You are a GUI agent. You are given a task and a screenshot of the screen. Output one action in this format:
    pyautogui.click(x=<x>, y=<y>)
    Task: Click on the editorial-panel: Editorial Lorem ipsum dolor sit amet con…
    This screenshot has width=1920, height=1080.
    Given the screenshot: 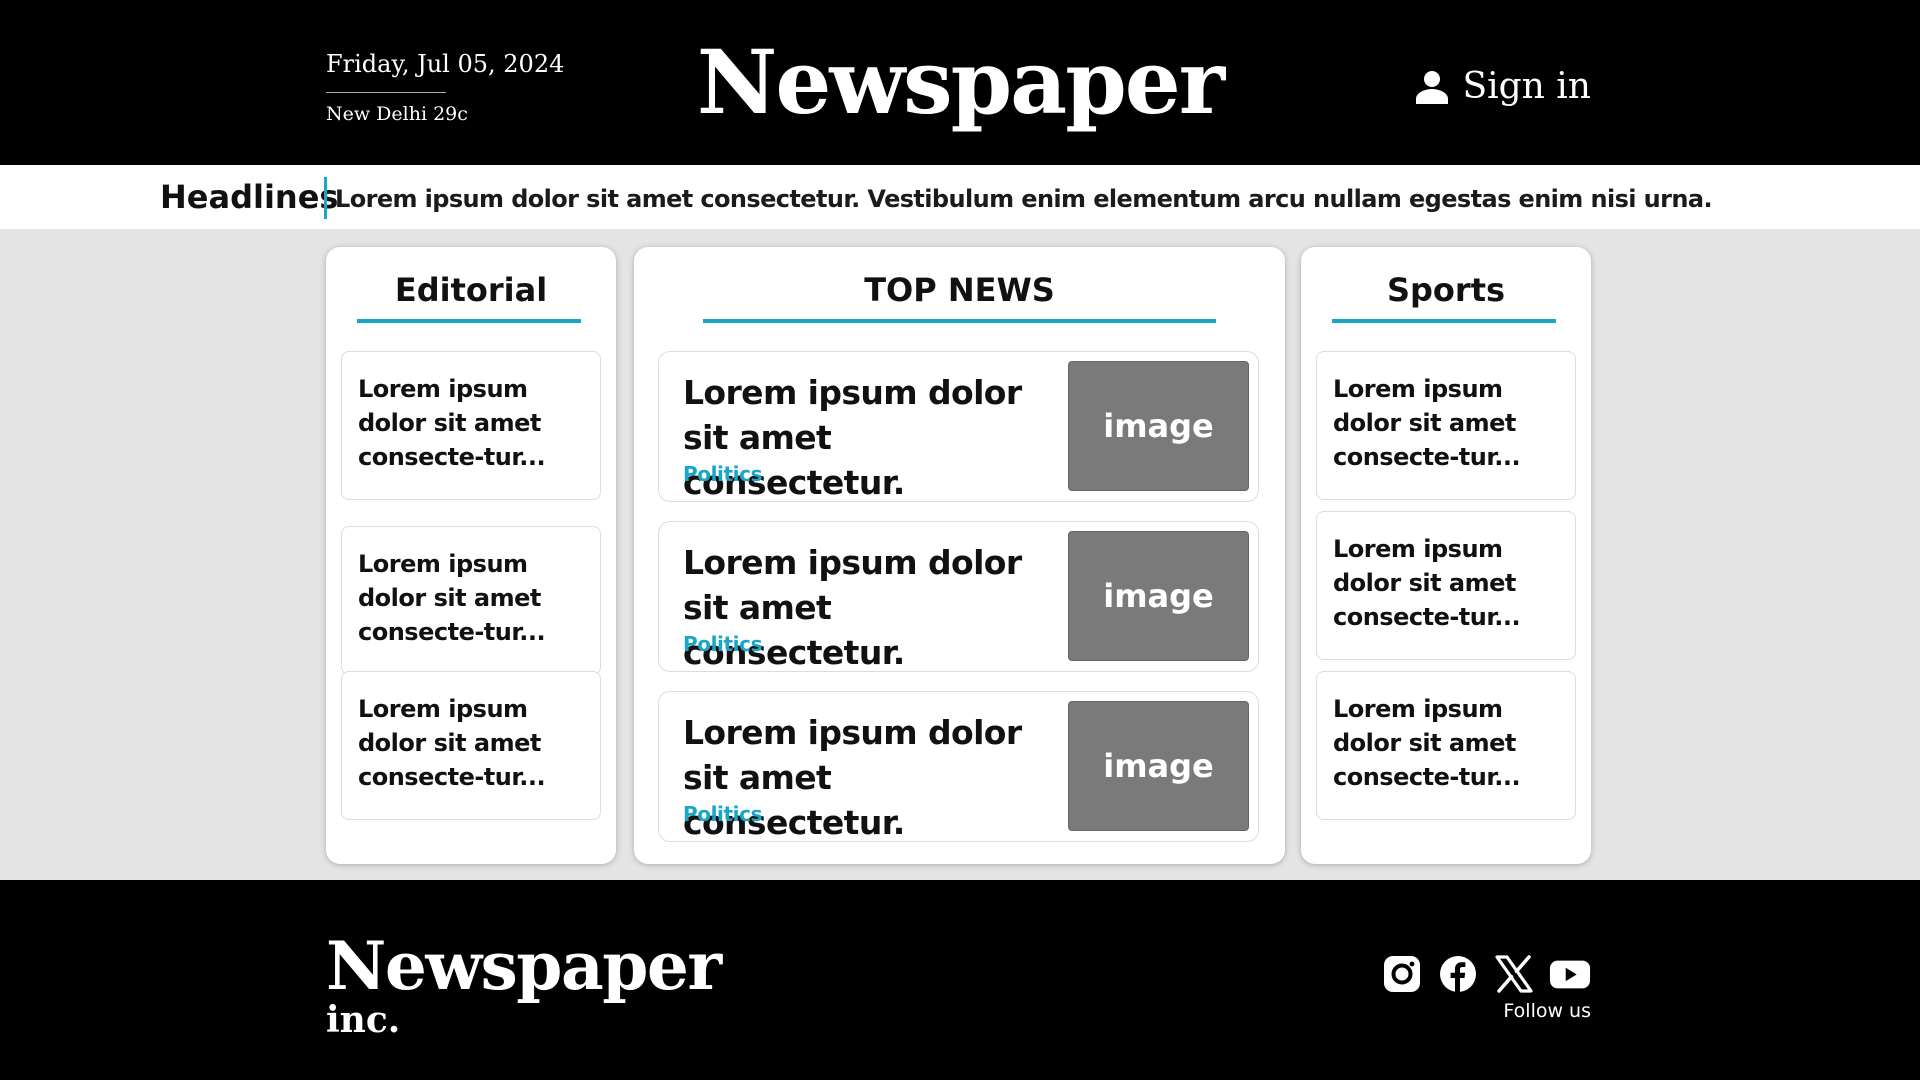 What is the action you would take?
    pyautogui.click(x=471, y=555)
    